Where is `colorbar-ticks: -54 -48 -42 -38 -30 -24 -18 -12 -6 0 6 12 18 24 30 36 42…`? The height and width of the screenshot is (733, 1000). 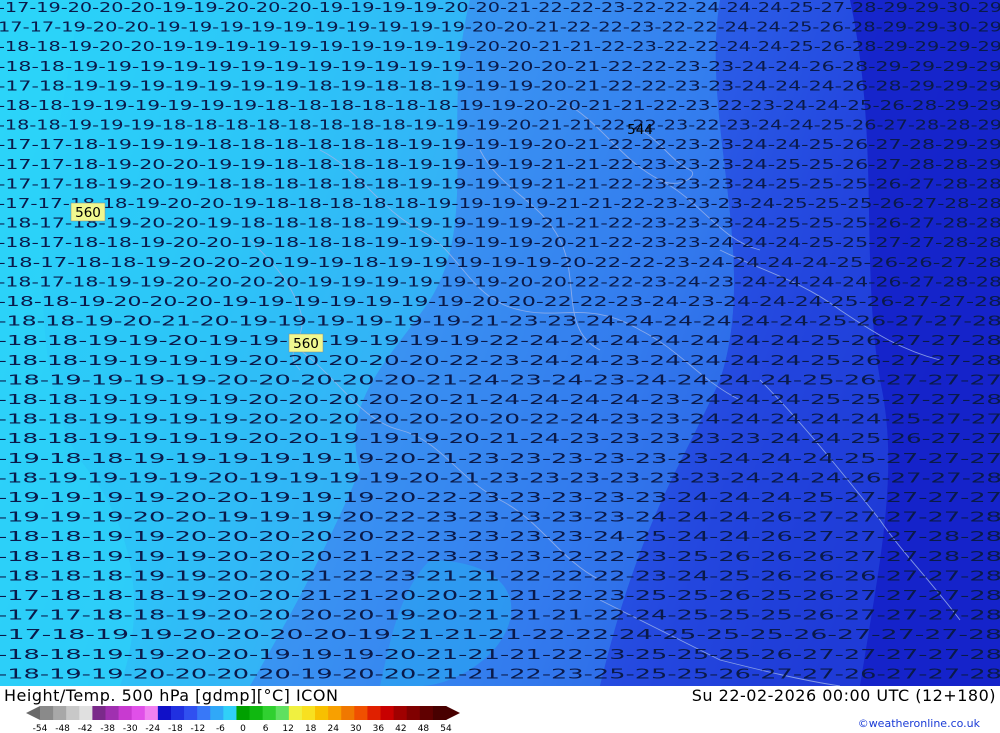 colorbar-ticks: -54 -48 -42 -38 -30 -24 -18 -12 -6 0 6 12 18 24 30 36 42… is located at coordinates (242, 728).